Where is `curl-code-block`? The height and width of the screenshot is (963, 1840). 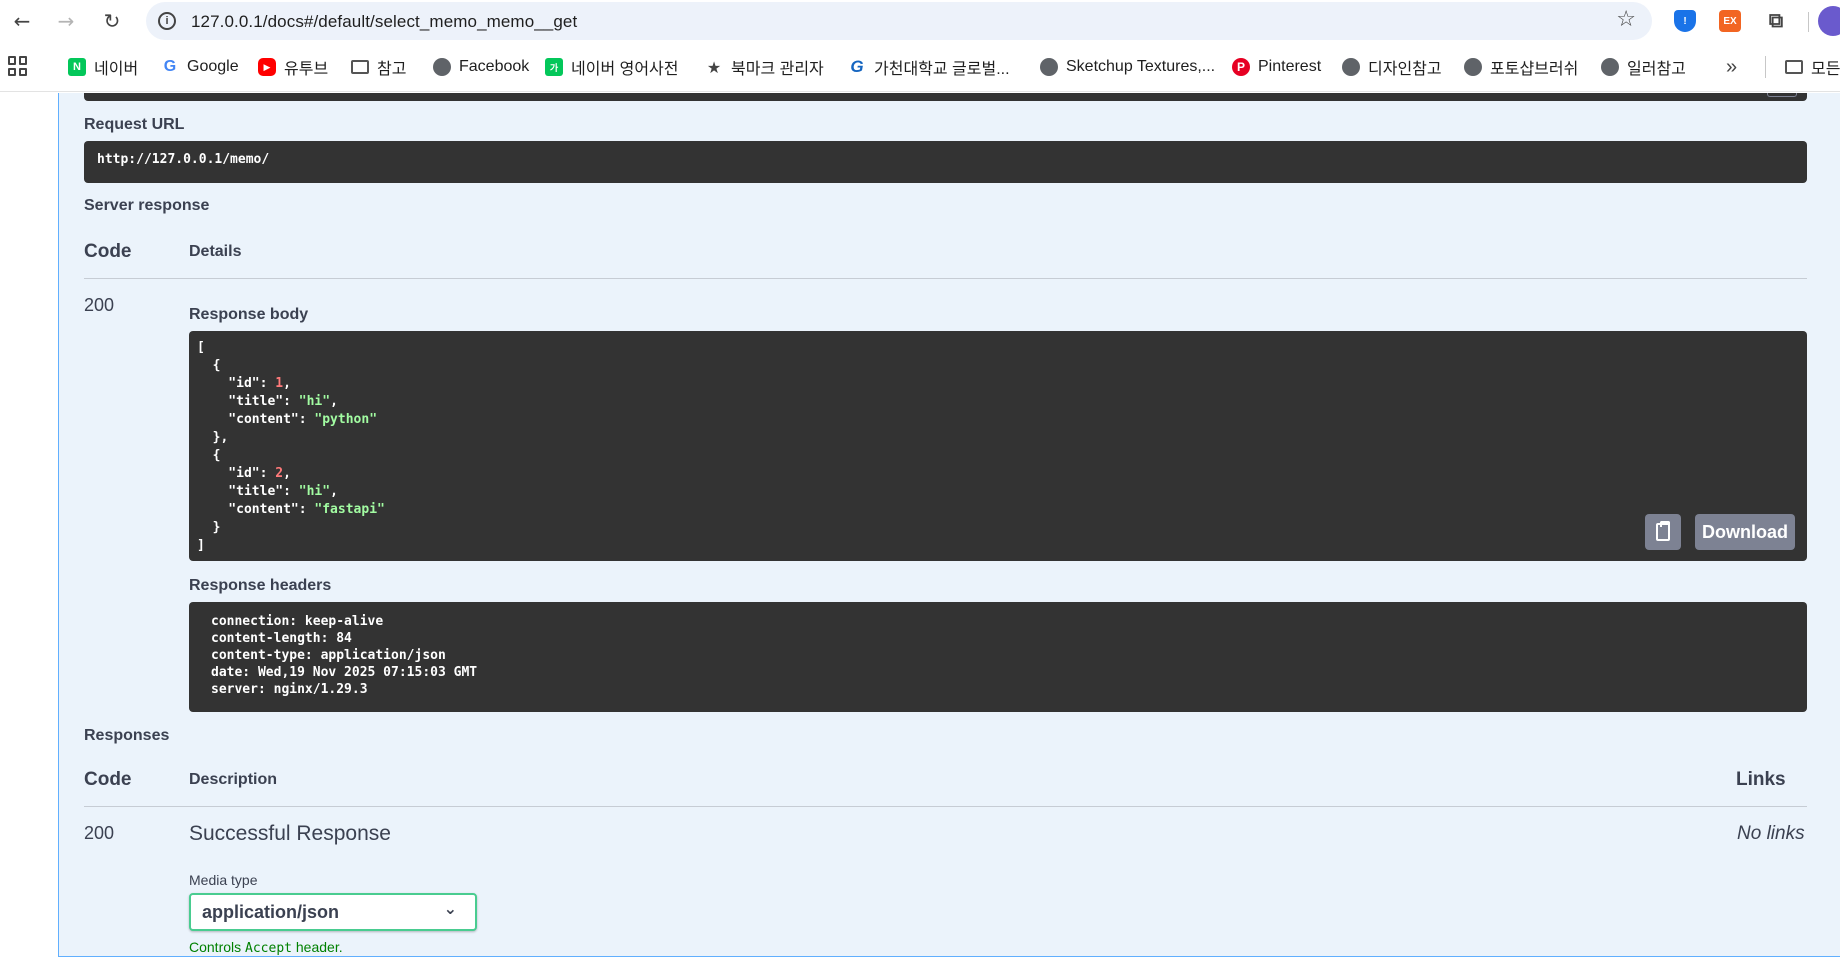 curl-code-block is located at coordinates (945, 97).